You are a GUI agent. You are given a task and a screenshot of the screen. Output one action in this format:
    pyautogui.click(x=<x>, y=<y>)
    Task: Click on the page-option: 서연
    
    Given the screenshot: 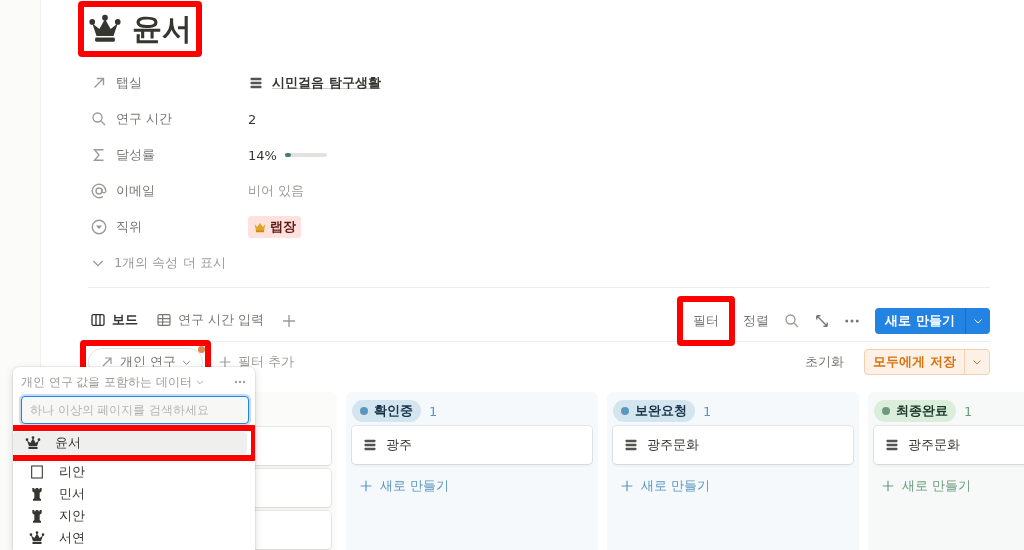 What is the action you would take?
    pyautogui.click(x=134, y=538)
    